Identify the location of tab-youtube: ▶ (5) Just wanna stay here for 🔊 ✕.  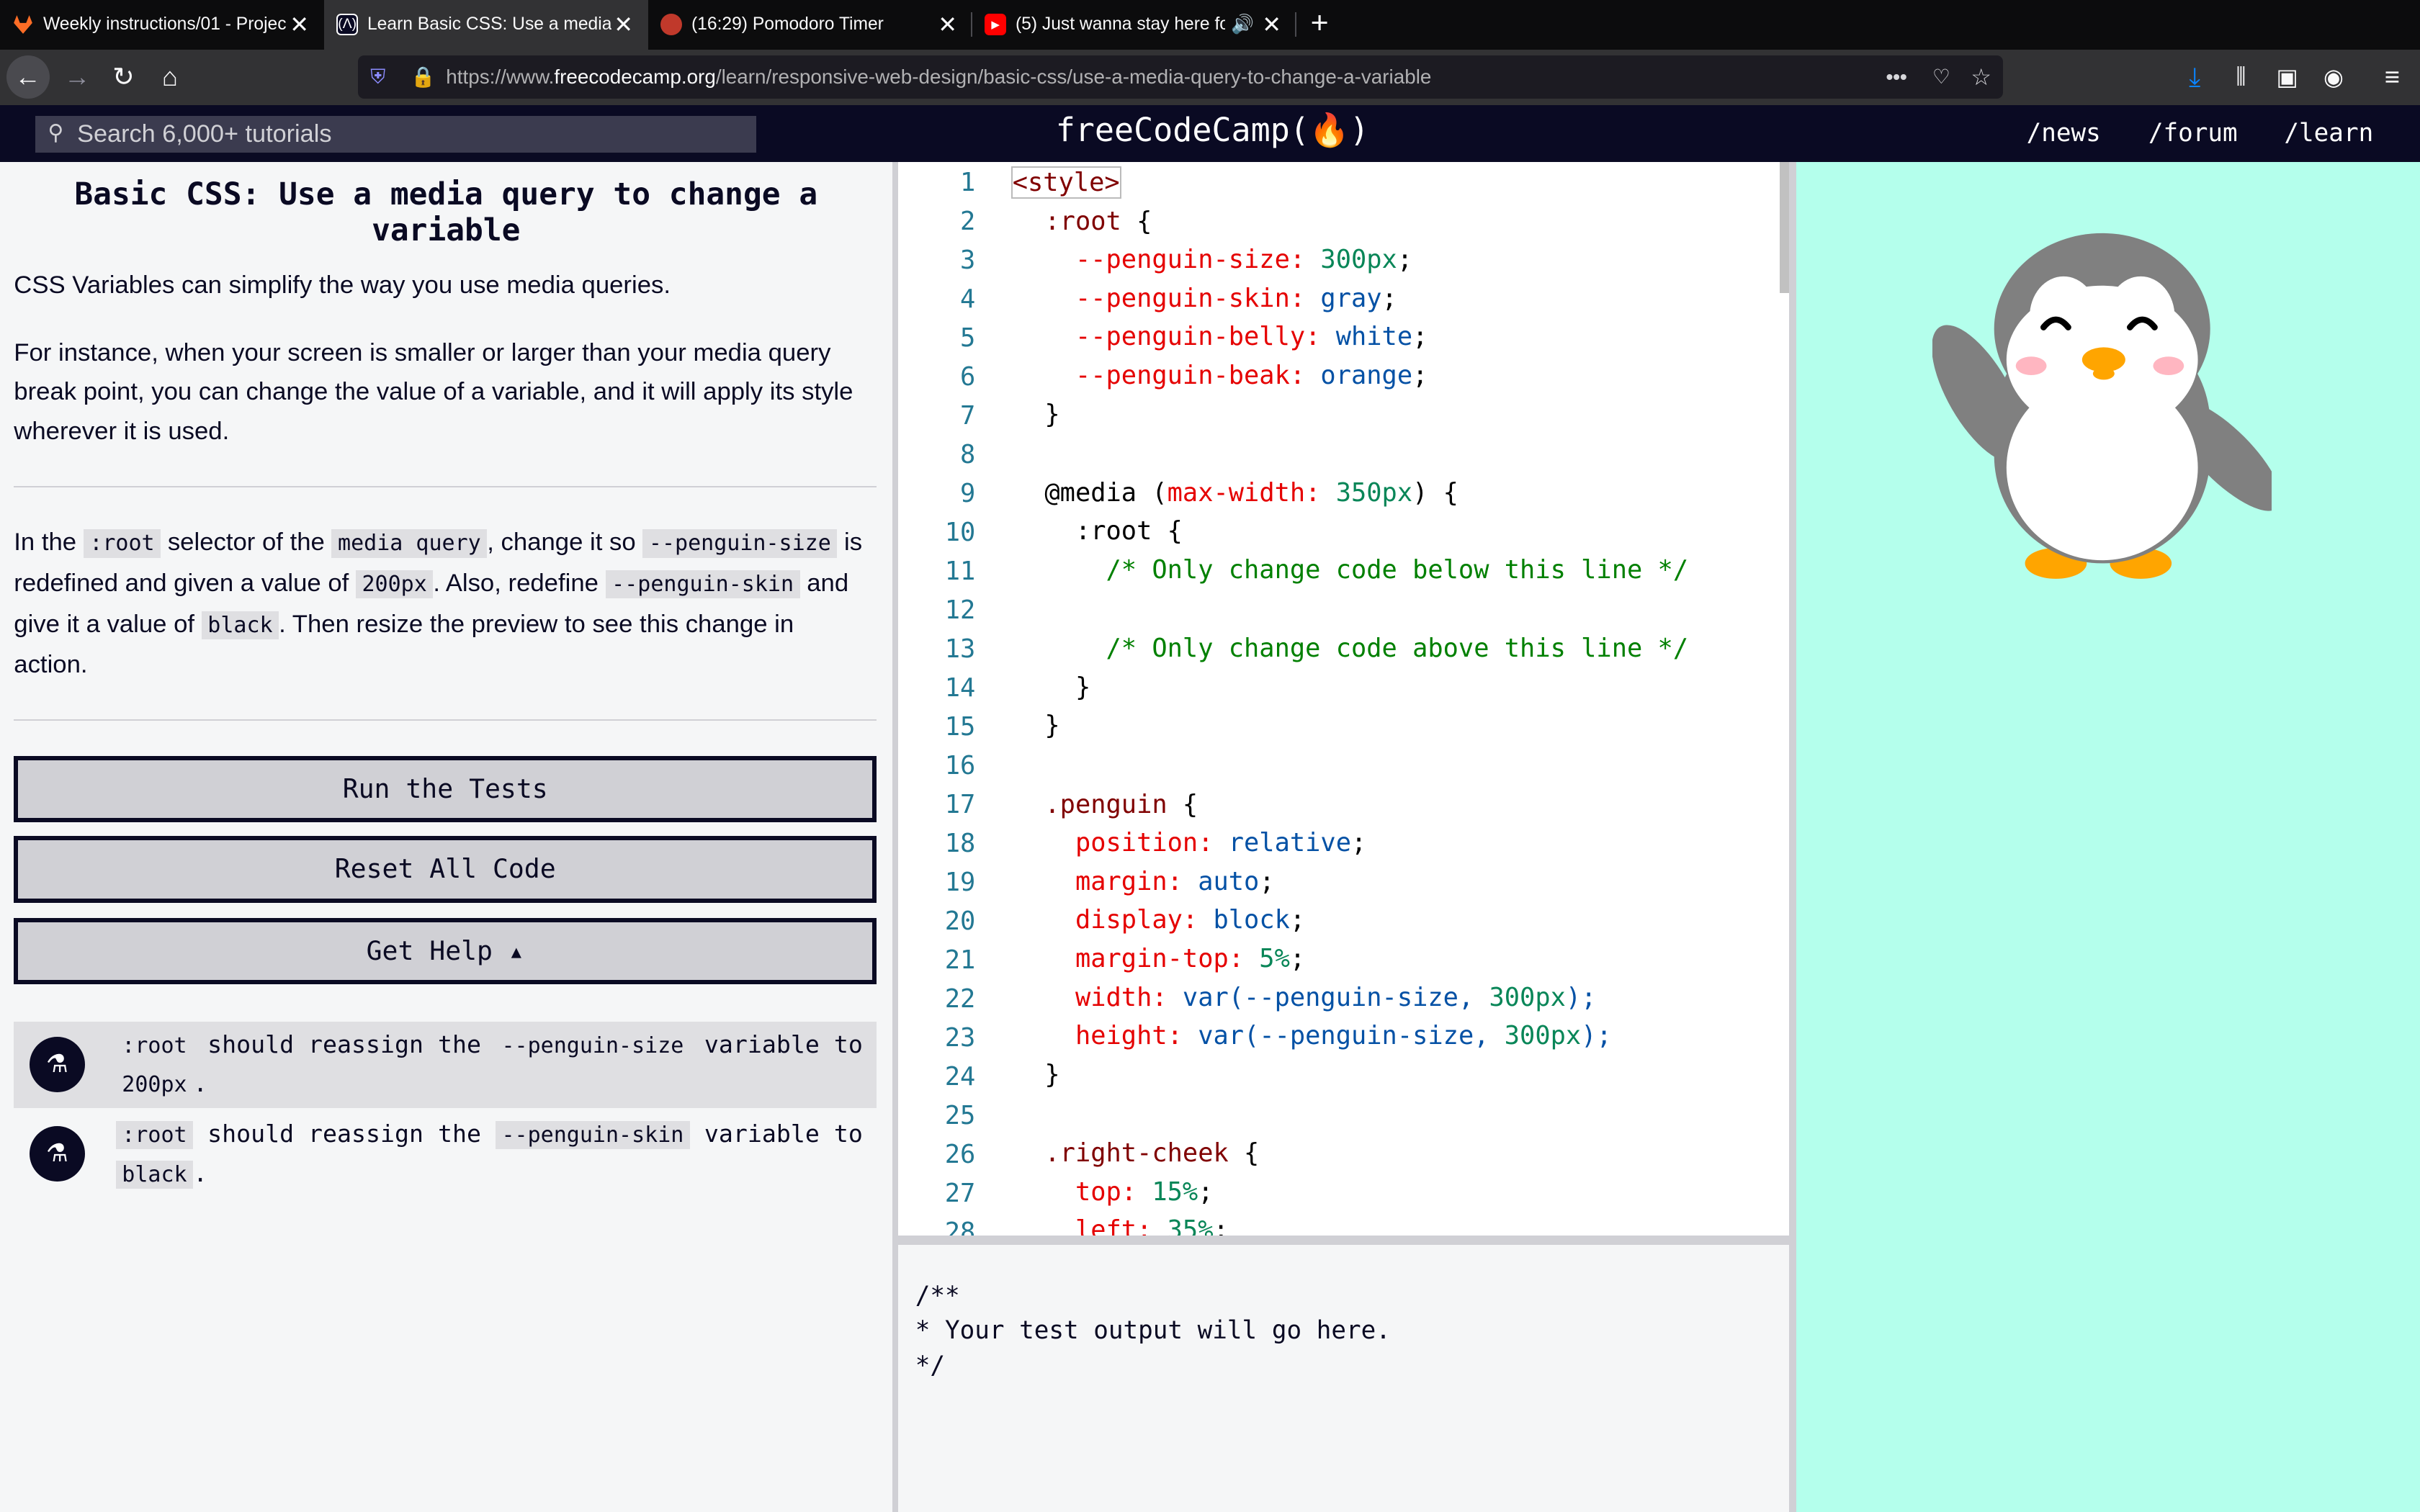
(1134, 25).